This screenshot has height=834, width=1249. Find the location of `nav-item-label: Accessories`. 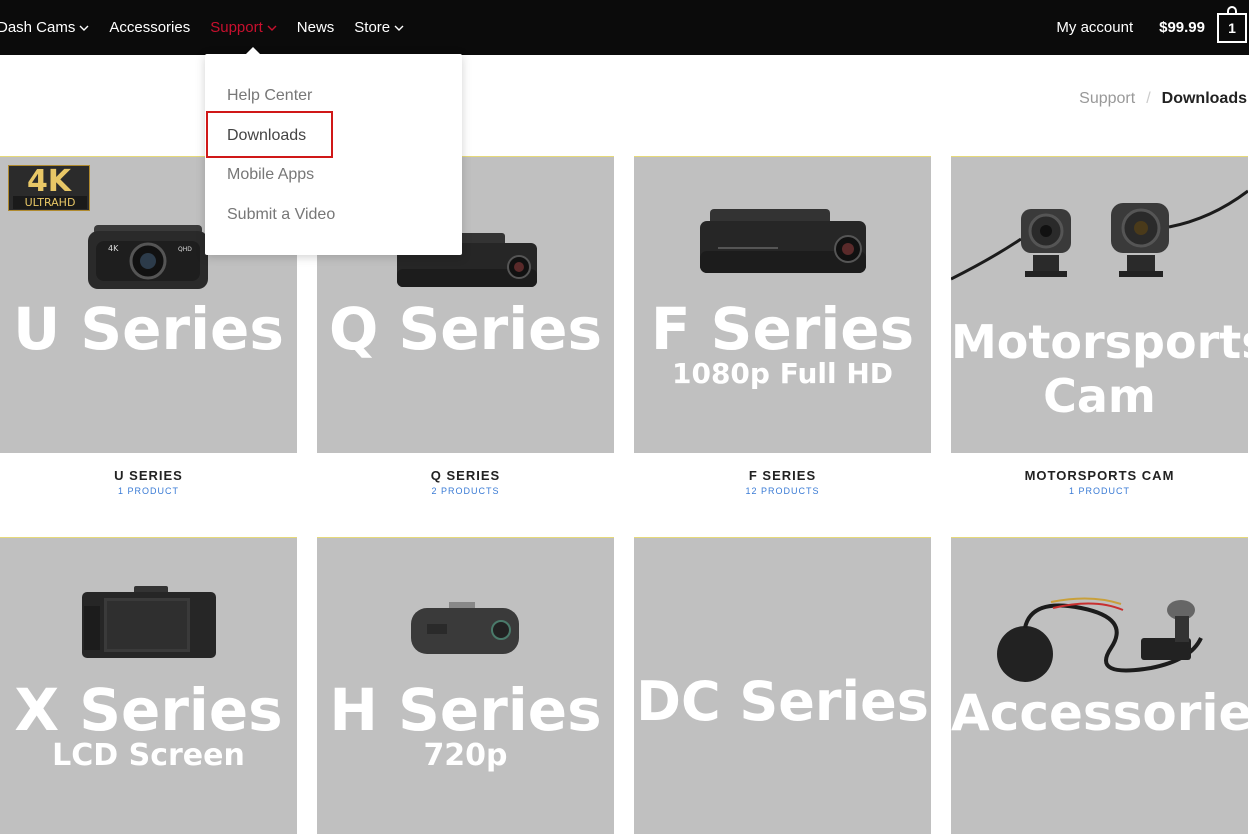

nav-item-label: Accessories is located at coordinates (150, 27).